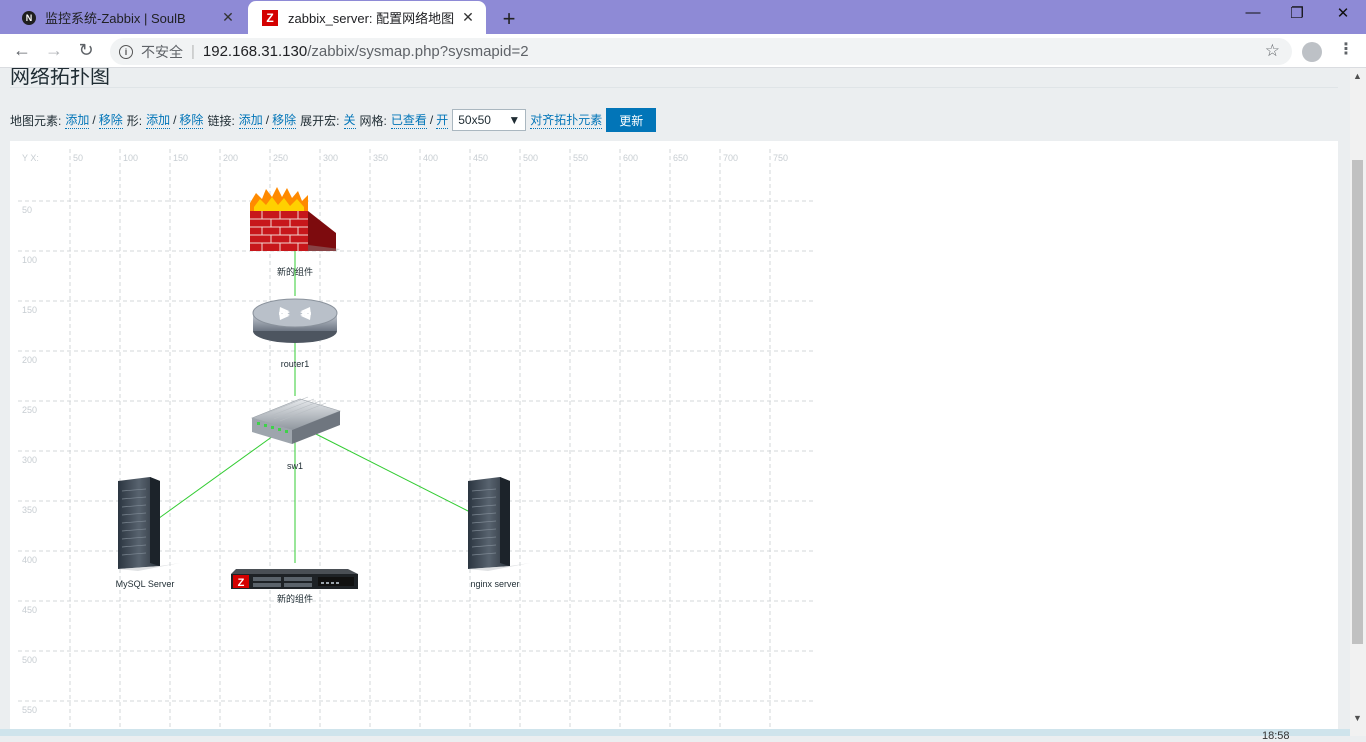  I want to click on tab-zabbix-soulb: N 监控系统-Zabbix | SoulB ✕, so click(127, 17).